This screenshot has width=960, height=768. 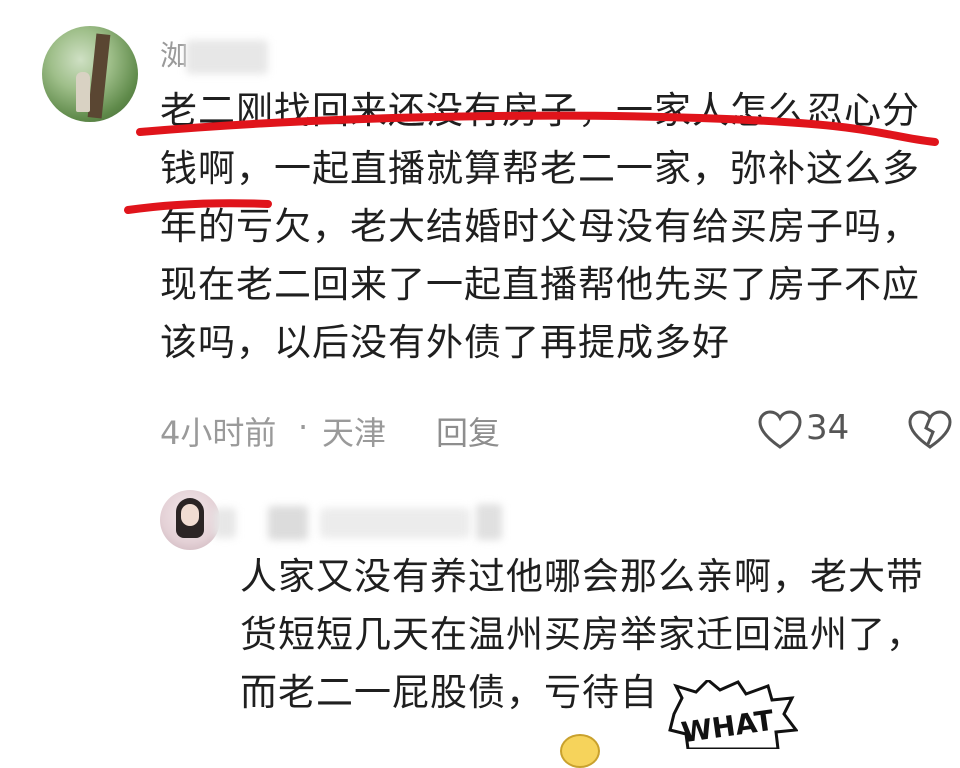 I want to click on what-burst-sticker: WHAT, so click(x=733, y=714).